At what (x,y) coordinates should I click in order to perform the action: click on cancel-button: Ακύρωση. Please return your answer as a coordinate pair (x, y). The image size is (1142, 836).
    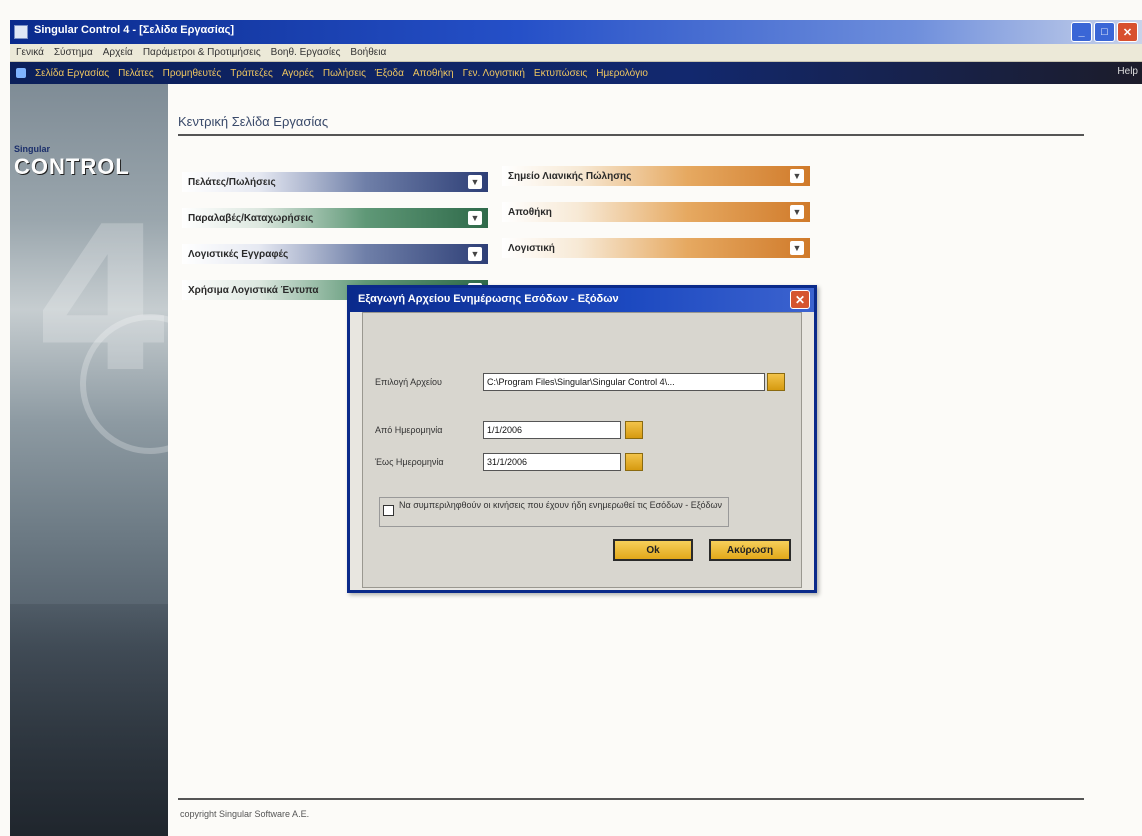
    Looking at the image, I should click on (750, 550).